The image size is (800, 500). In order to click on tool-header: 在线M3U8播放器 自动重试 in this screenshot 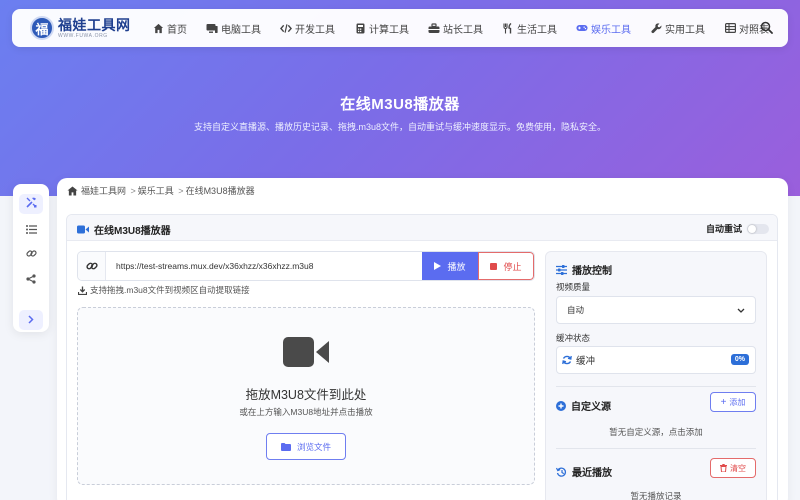, I will do `click(422, 228)`.